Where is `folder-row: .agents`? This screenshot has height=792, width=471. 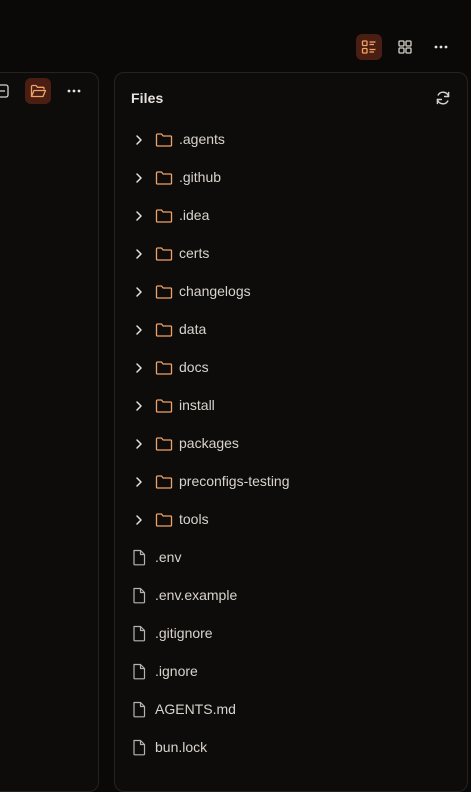
folder-row: .agents is located at coordinates (291, 140).